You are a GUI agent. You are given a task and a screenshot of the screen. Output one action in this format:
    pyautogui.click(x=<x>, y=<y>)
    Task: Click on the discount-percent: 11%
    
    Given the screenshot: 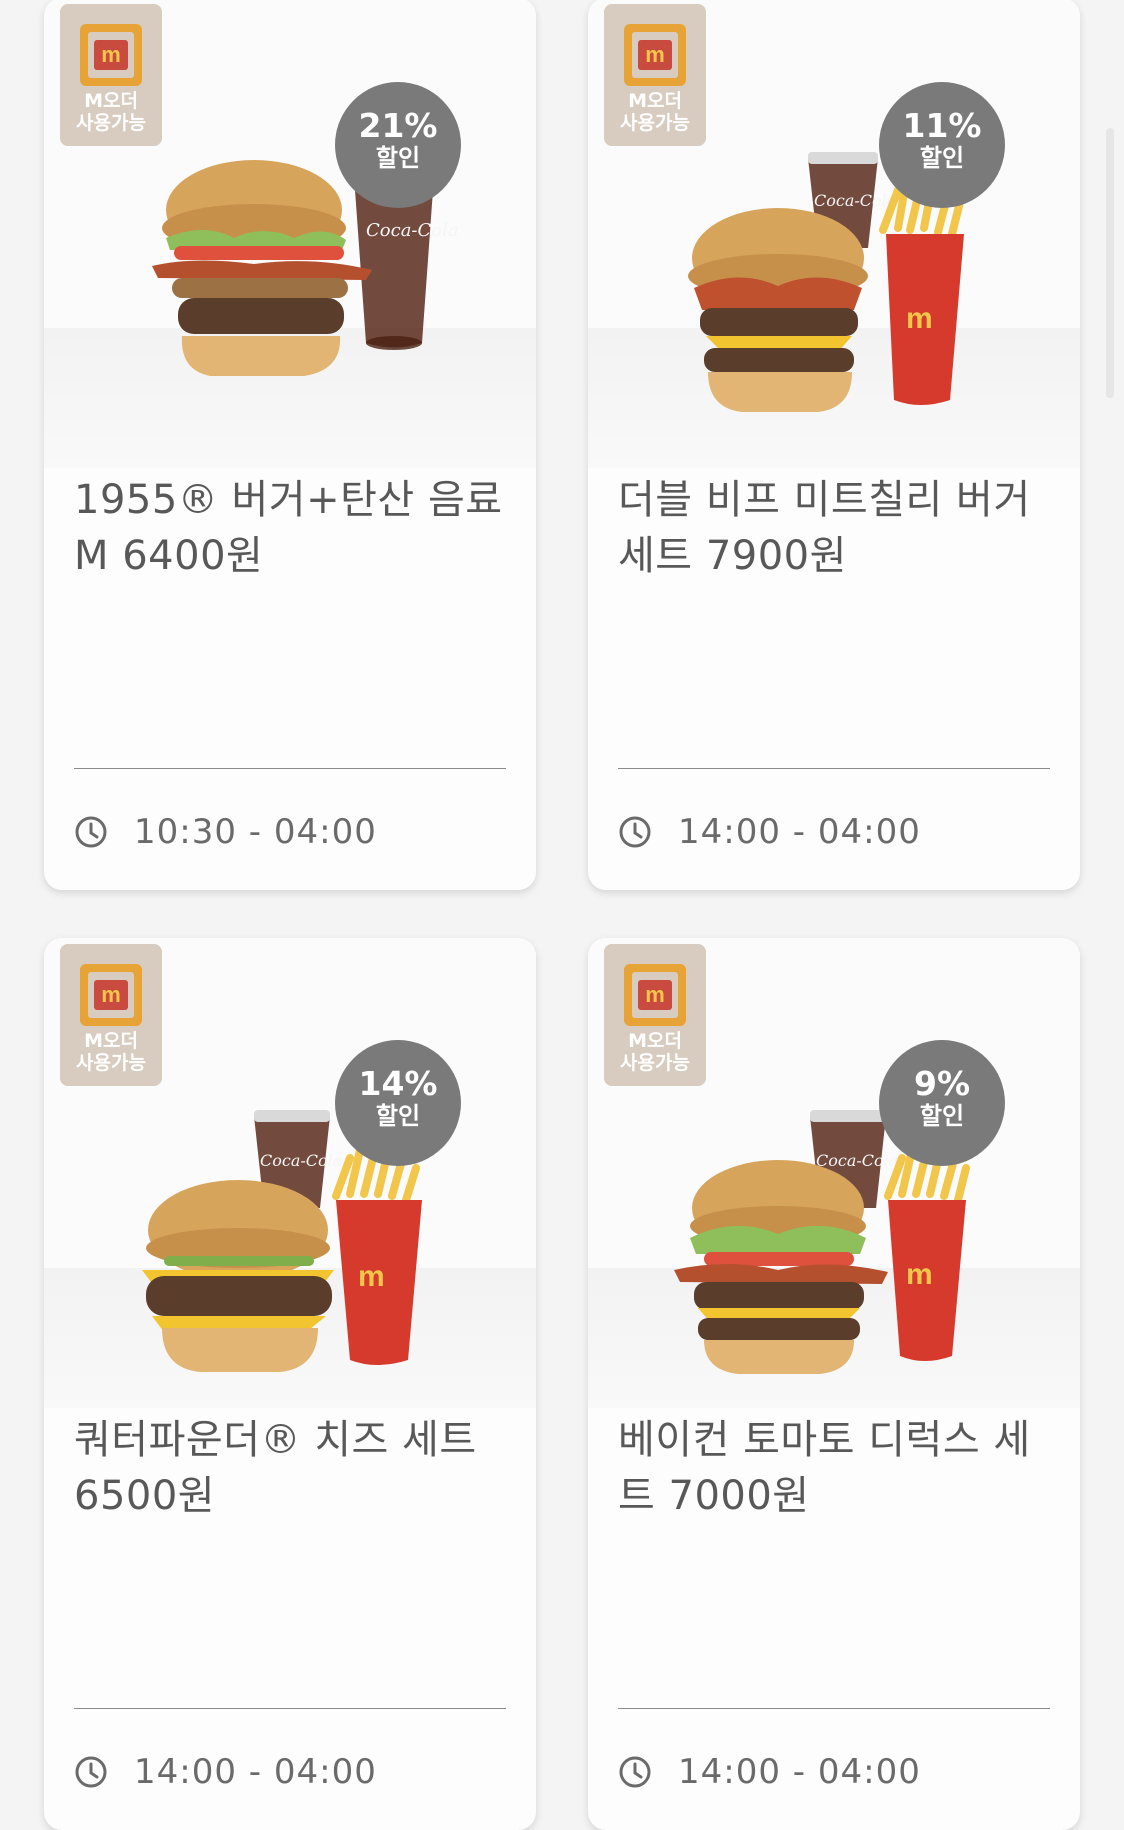 What is the action you would take?
    pyautogui.click(x=942, y=125)
    